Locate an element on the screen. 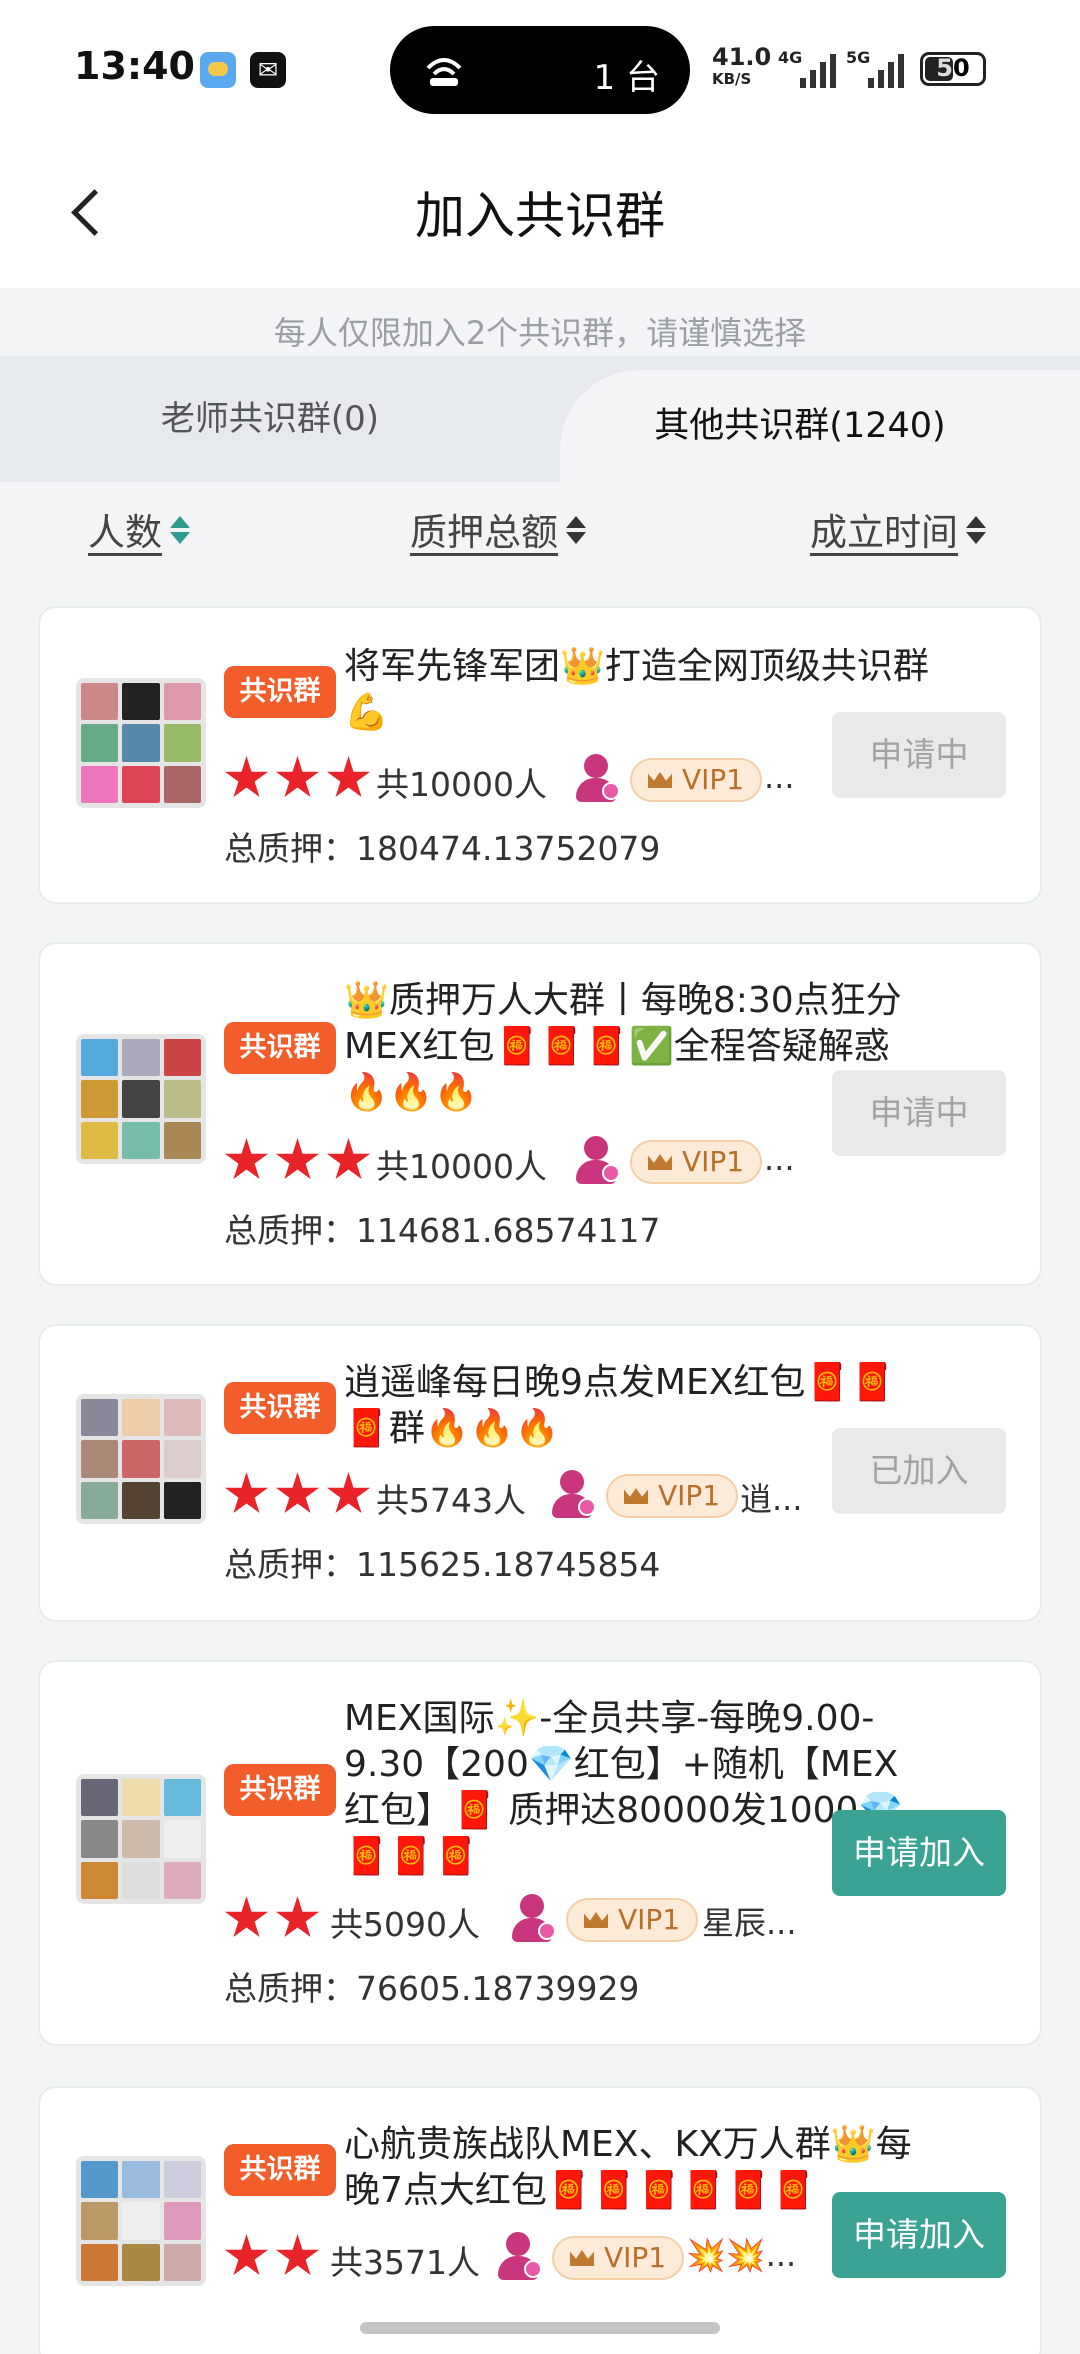 Image resolution: width=1080 pixels, height=2354 pixels. member-count: 共5090人 is located at coordinates (405, 1924).